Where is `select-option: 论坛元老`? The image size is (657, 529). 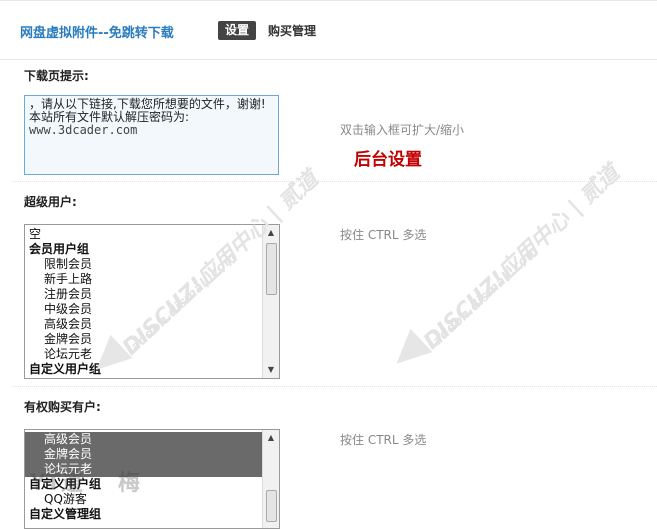
select-option: 论坛元老 is located at coordinates (143, 354).